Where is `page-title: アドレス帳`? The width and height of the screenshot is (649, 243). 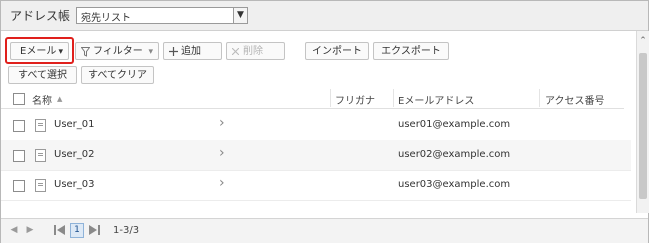
page-title: アドレス帳 is located at coordinates (40, 16).